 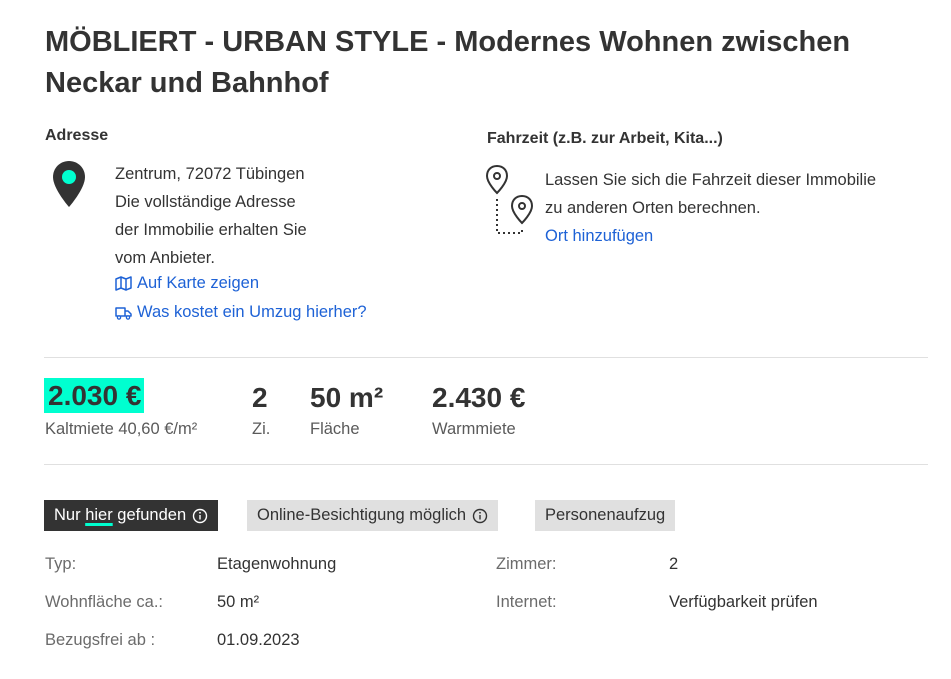 What do you see at coordinates (710, 236) in the screenshot?
I see `add-location-link: Ort hinzufügen` at bounding box center [710, 236].